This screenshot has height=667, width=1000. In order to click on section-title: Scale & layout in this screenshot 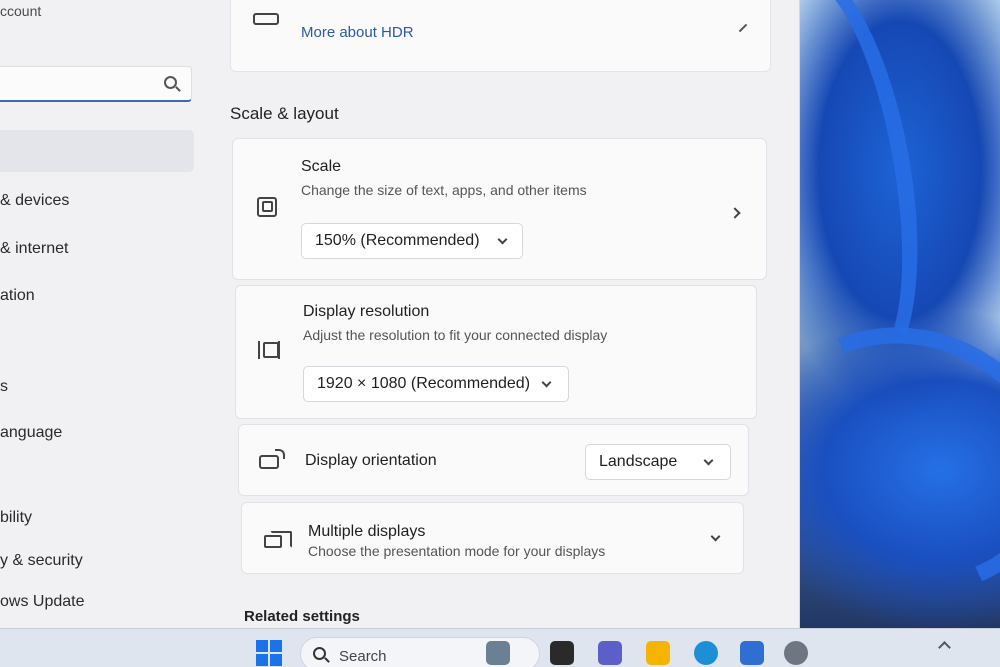, I will do `click(284, 113)`.